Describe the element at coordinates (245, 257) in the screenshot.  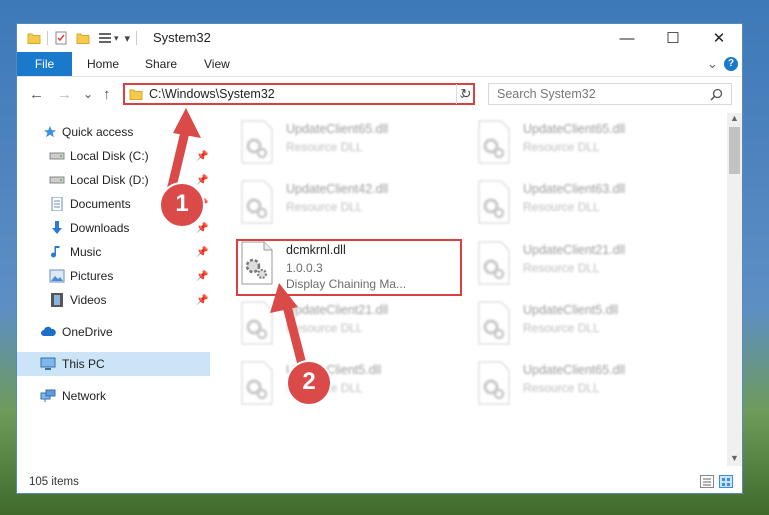
I see `tutorial-overlay` at that location.